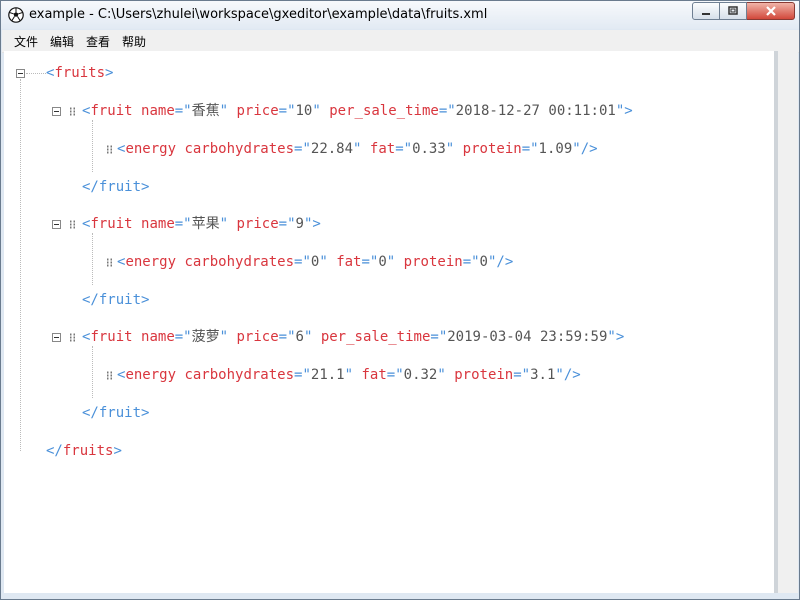  I want to click on energy-attr-value-2: 3.1, so click(543, 375).